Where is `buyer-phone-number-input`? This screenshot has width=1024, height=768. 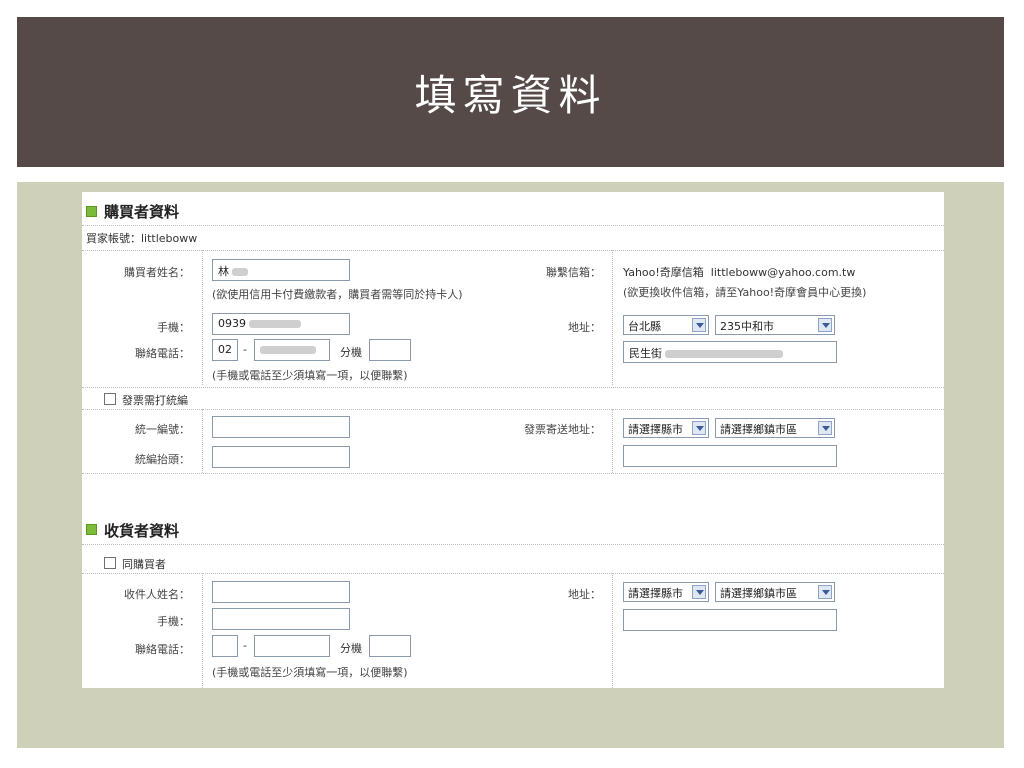
buyer-phone-number-input is located at coordinates (292, 350).